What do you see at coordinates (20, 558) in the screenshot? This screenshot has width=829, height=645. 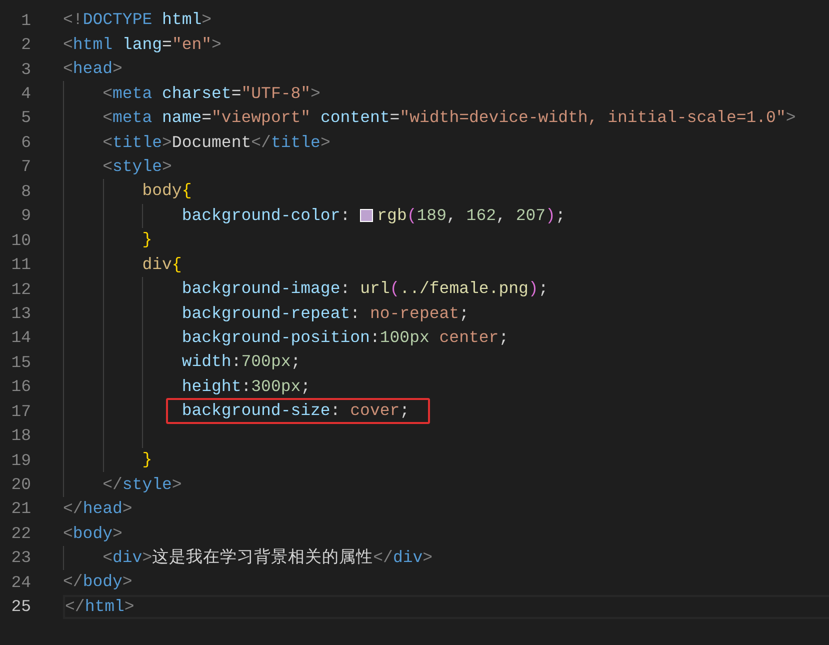 I see `line-number: 23` at bounding box center [20, 558].